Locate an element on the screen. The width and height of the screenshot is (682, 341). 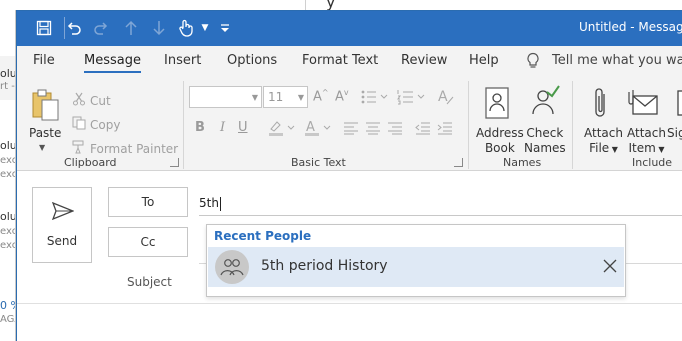
attach-item-button: Attach Item ▼ is located at coordinates (646, 141).